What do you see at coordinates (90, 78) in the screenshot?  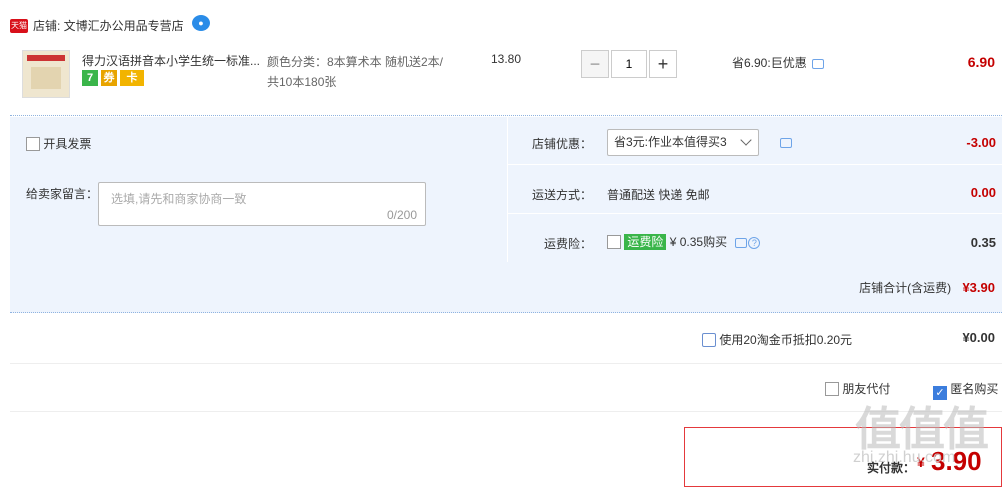 I see `seven-day-return-icon: 7` at bounding box center [90, 78].